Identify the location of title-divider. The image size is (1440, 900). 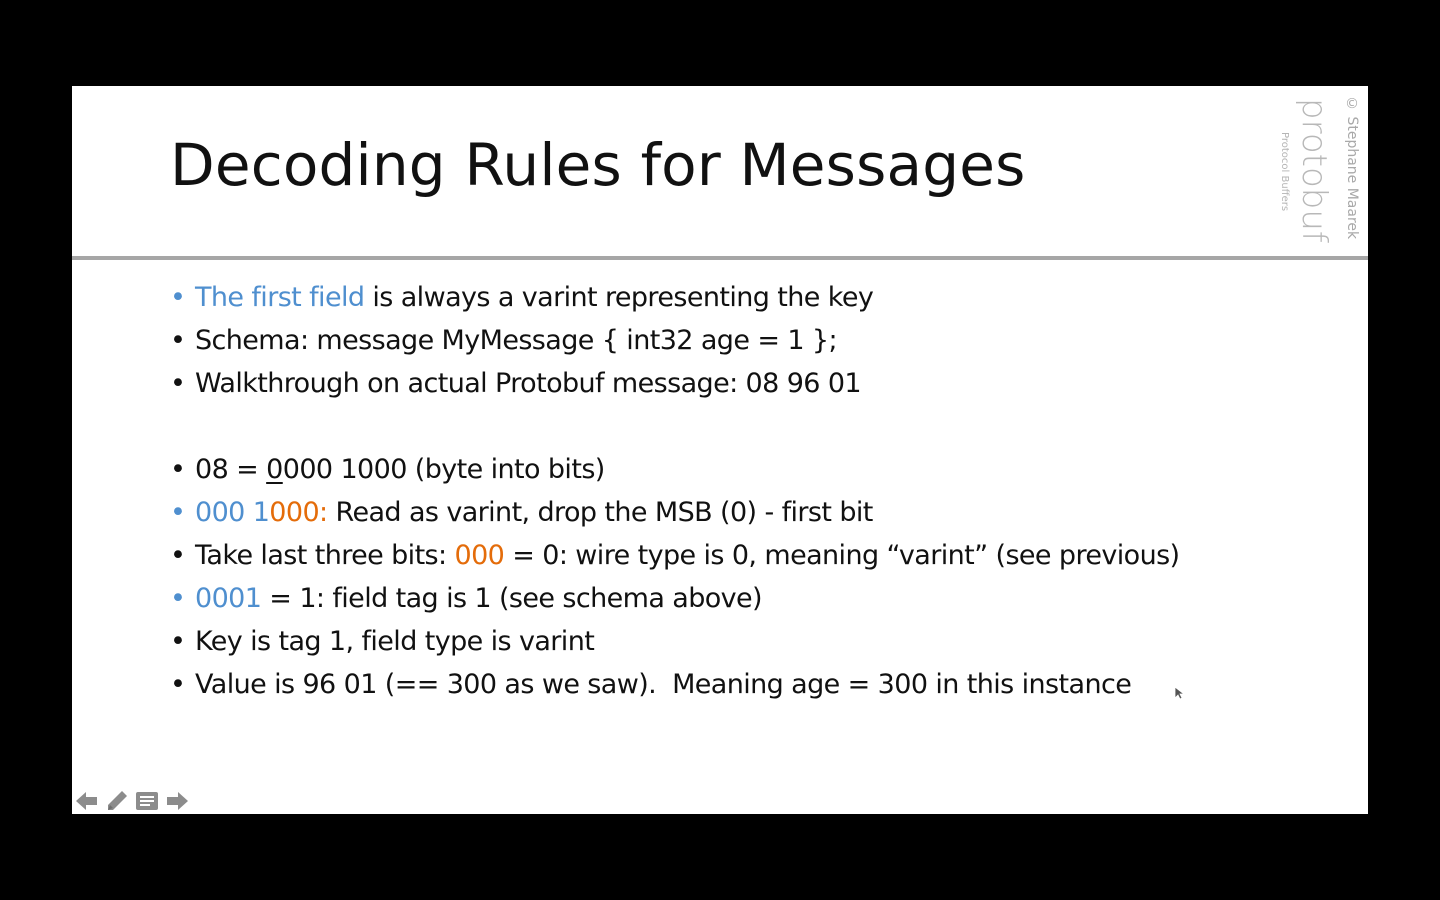
(720, 258).